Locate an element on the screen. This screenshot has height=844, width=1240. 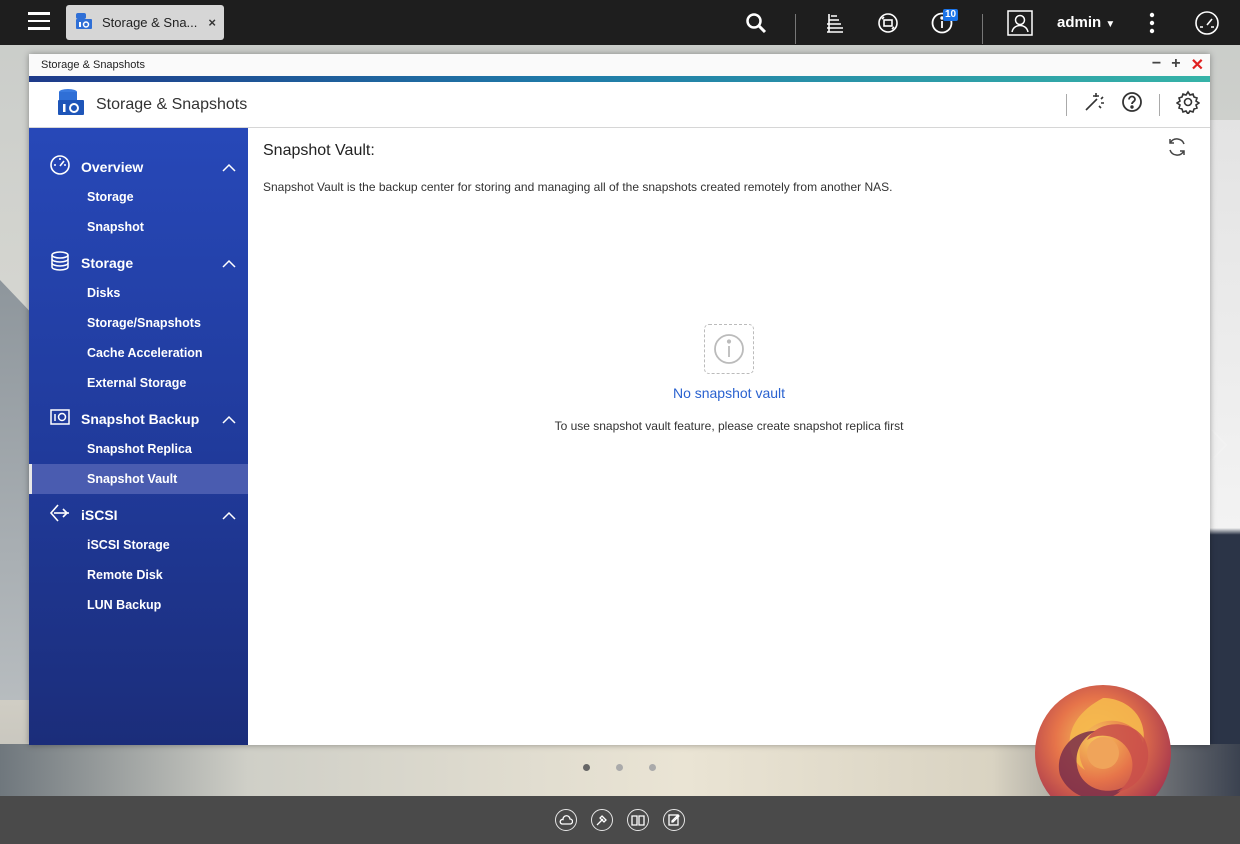
settings-gear-icon is located at coordinates (1188, 104).